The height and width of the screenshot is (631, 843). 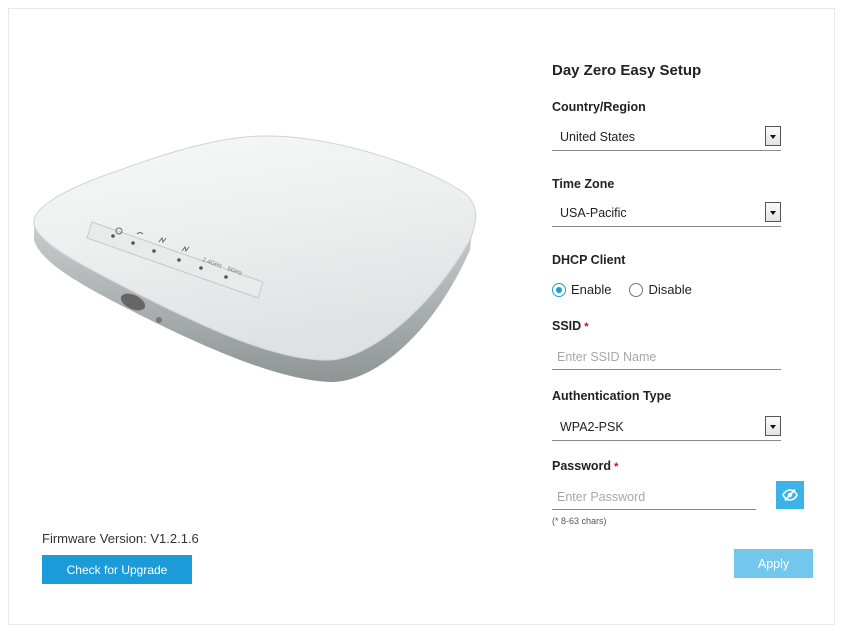 What do you see at coordinates (612, 396) in the screenshot?
I see `auth-label: Authentication Type` at bounding box center [612, 396].